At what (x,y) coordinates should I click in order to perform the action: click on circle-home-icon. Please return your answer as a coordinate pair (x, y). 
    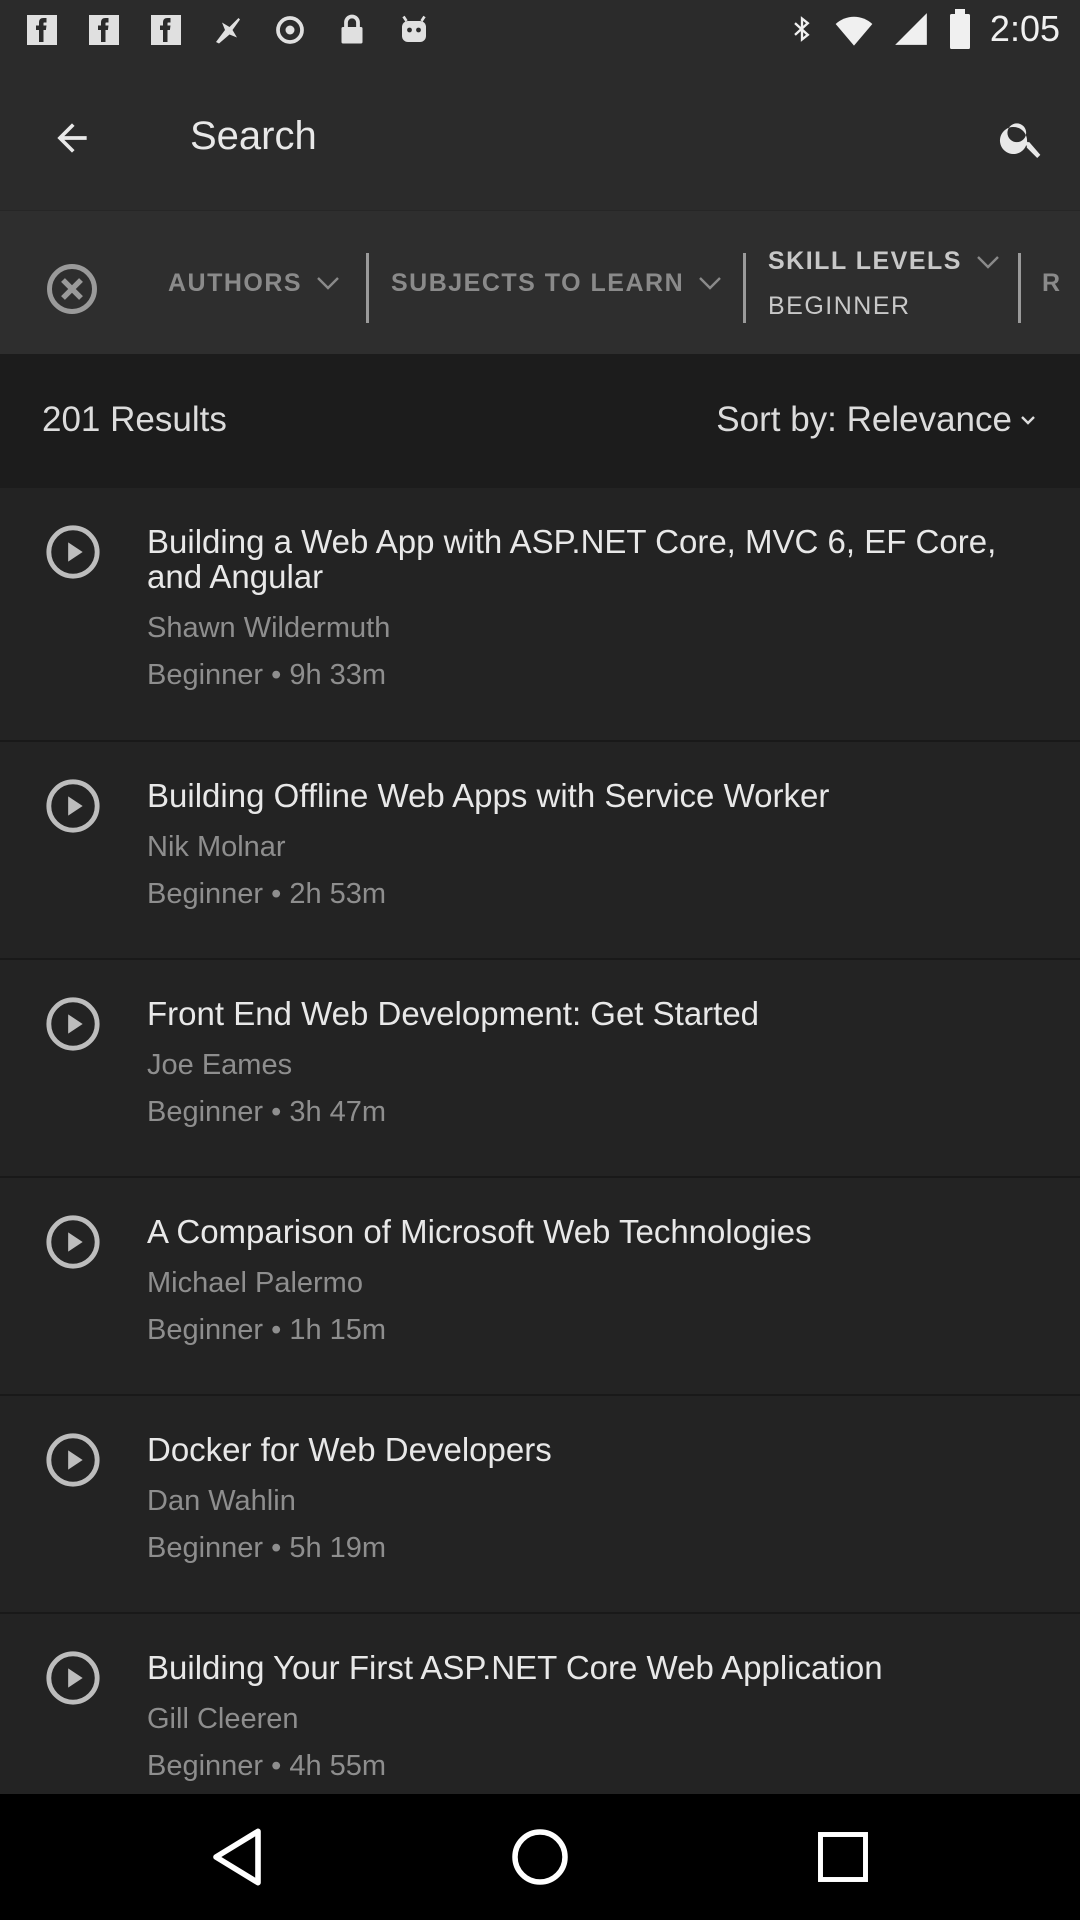
    Looking at the image, I should click on (540, 1857).